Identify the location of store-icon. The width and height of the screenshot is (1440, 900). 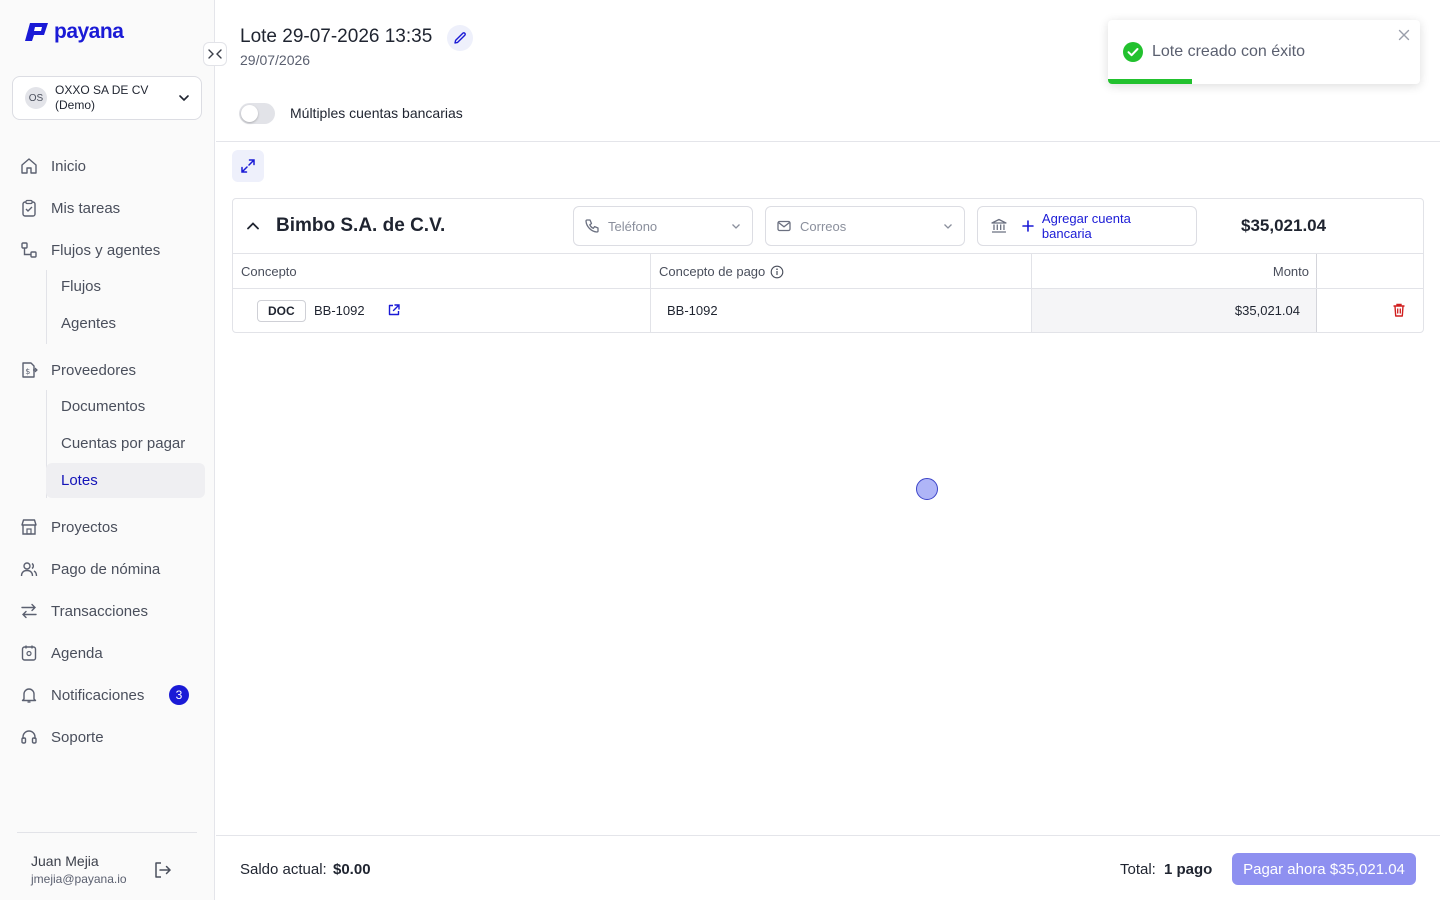
(29, 527).